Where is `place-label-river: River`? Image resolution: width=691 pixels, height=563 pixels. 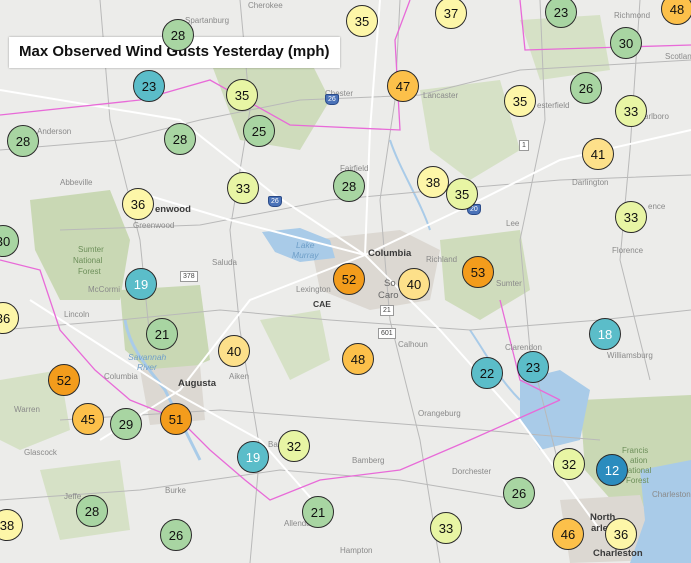 place-label-river: River is located at coordinates (147, 367).